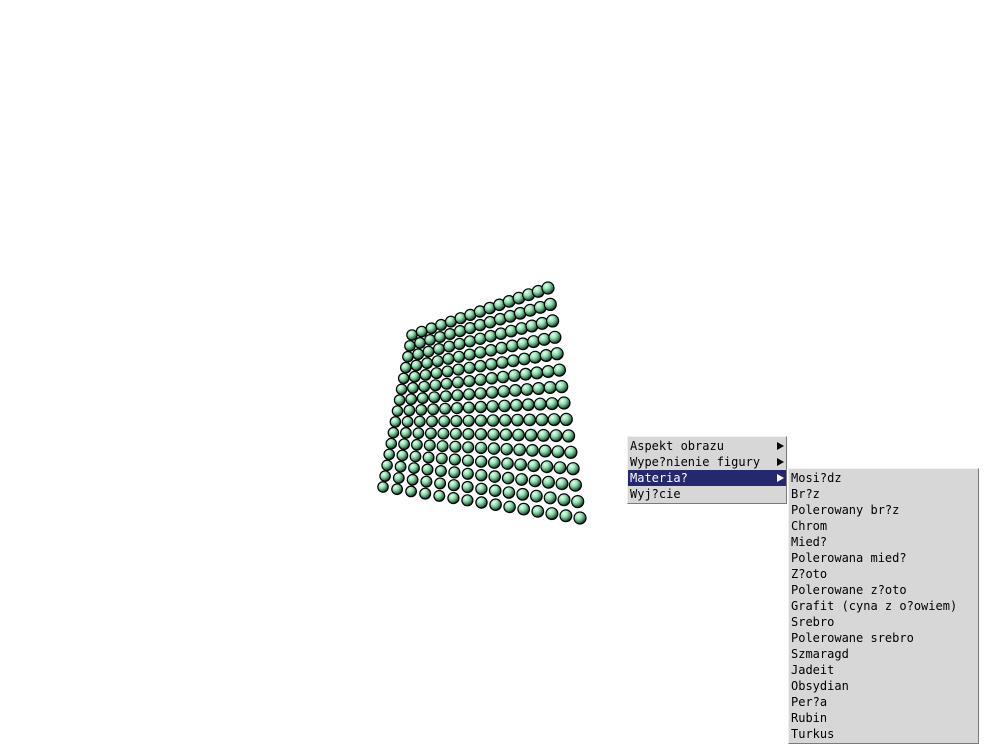 This screenshot has height=744, width=1007. What do you see at coordinates (883, 542) in the screenshot?
I see `material-item-miedz: Mied?` at bounding box center [883, 542].